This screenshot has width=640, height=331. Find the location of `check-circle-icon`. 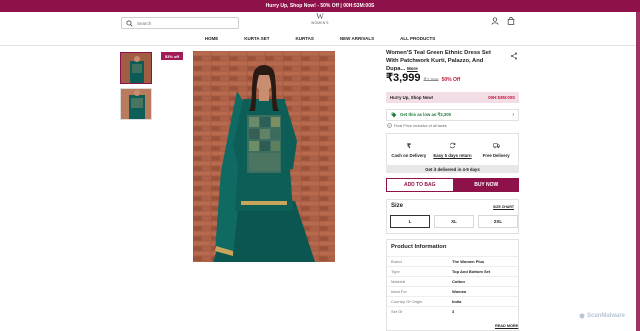

check-circle-icon is located at coordinates (389, 125).